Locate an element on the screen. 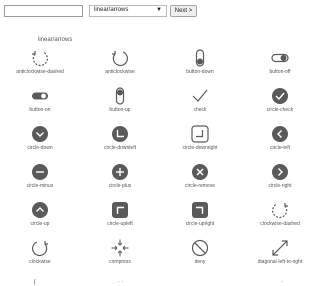  icon-label: circle-check is located at coordinates (280, 110).